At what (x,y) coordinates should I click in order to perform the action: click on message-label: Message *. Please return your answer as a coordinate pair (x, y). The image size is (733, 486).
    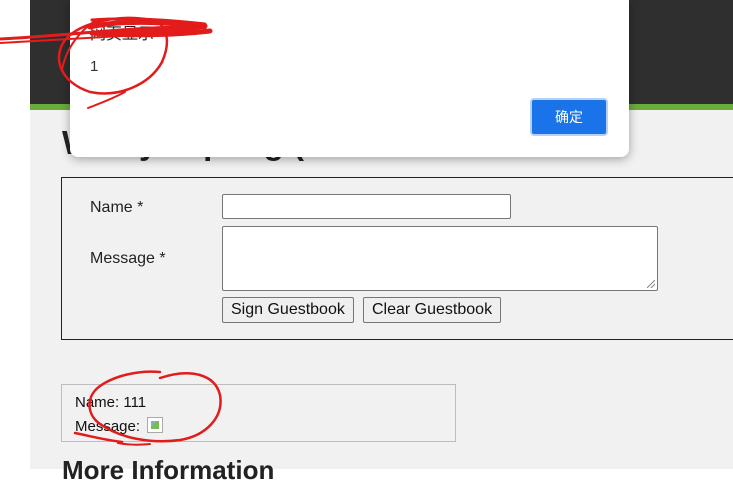
    Looking at the image, I should click on (128, 258).